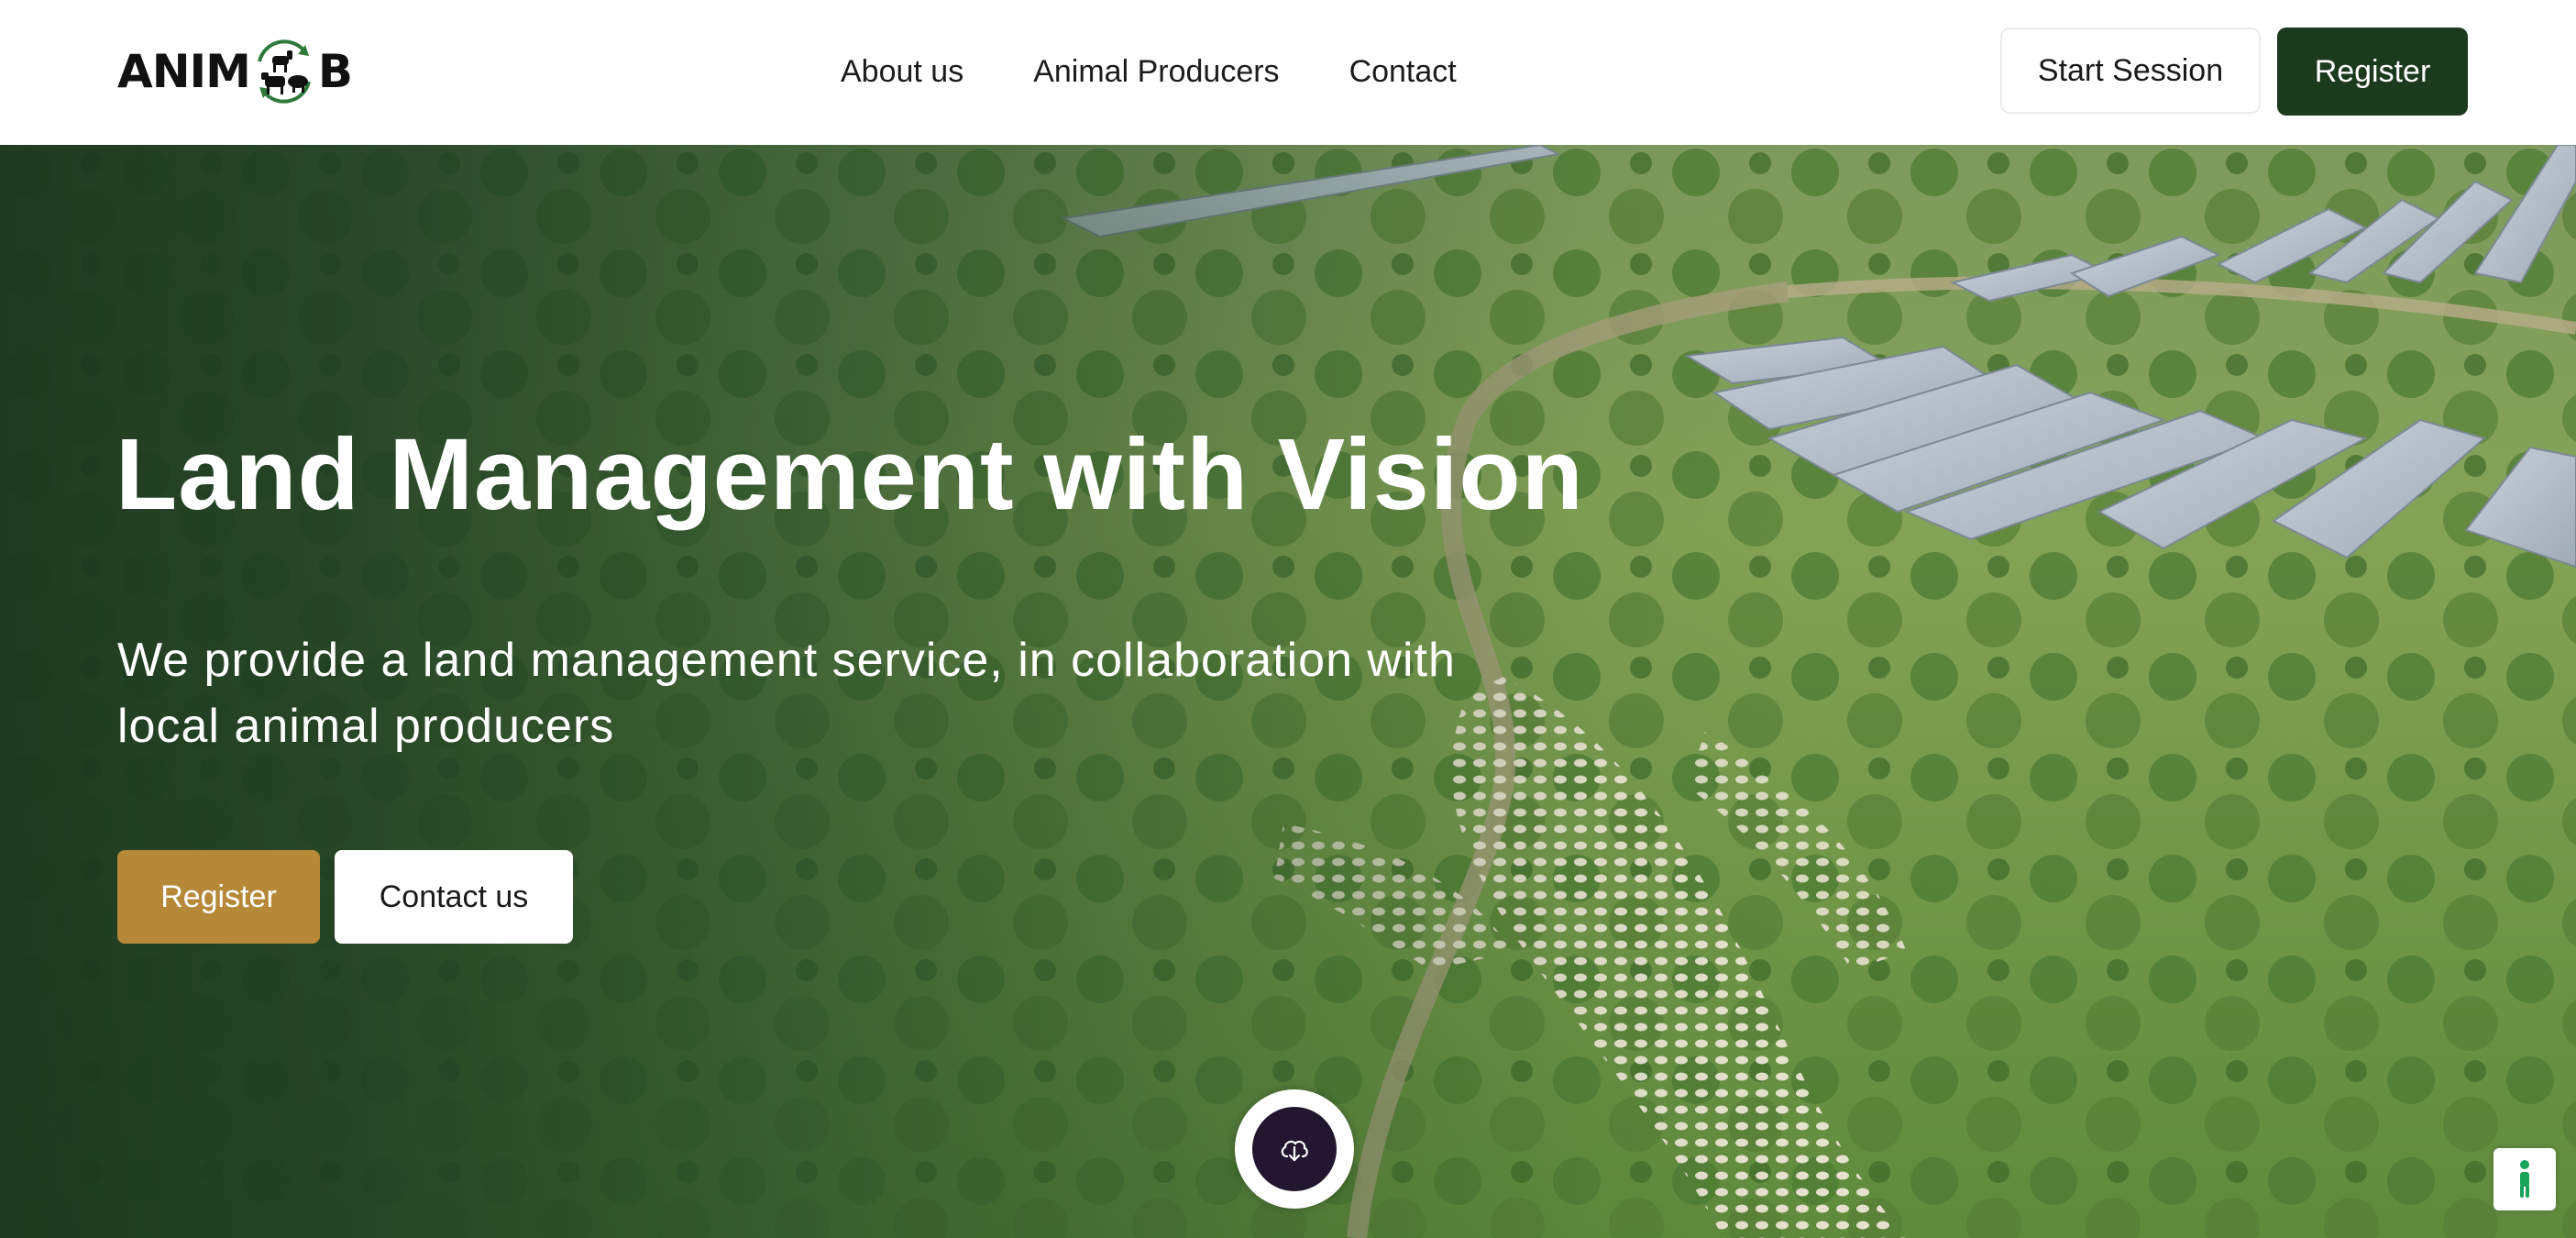 The image size is (2576, 1238). I want to click on logo-text-right: B, so click(335, 71).